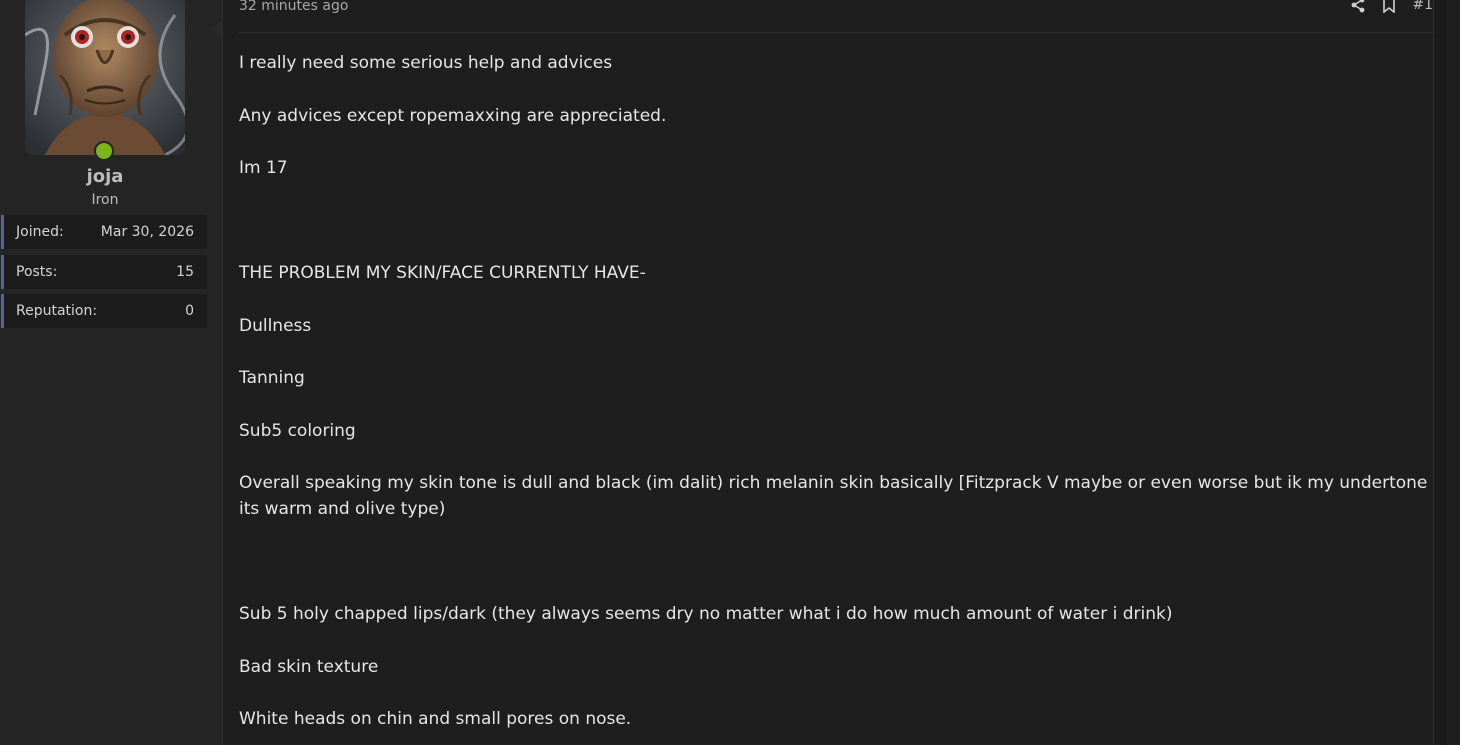  Describe the element at coordinates (836, 16) in the screenshot. I see `post-header: 32 minutes ago #1` at that location.